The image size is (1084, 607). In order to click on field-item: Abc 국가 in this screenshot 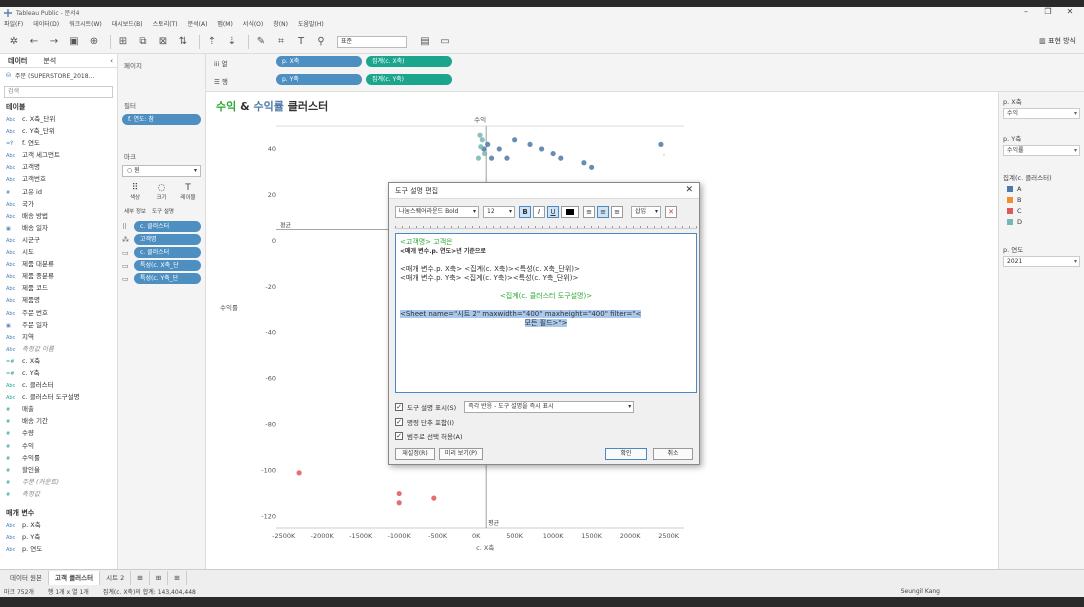, I will do `click(58, 204)`.